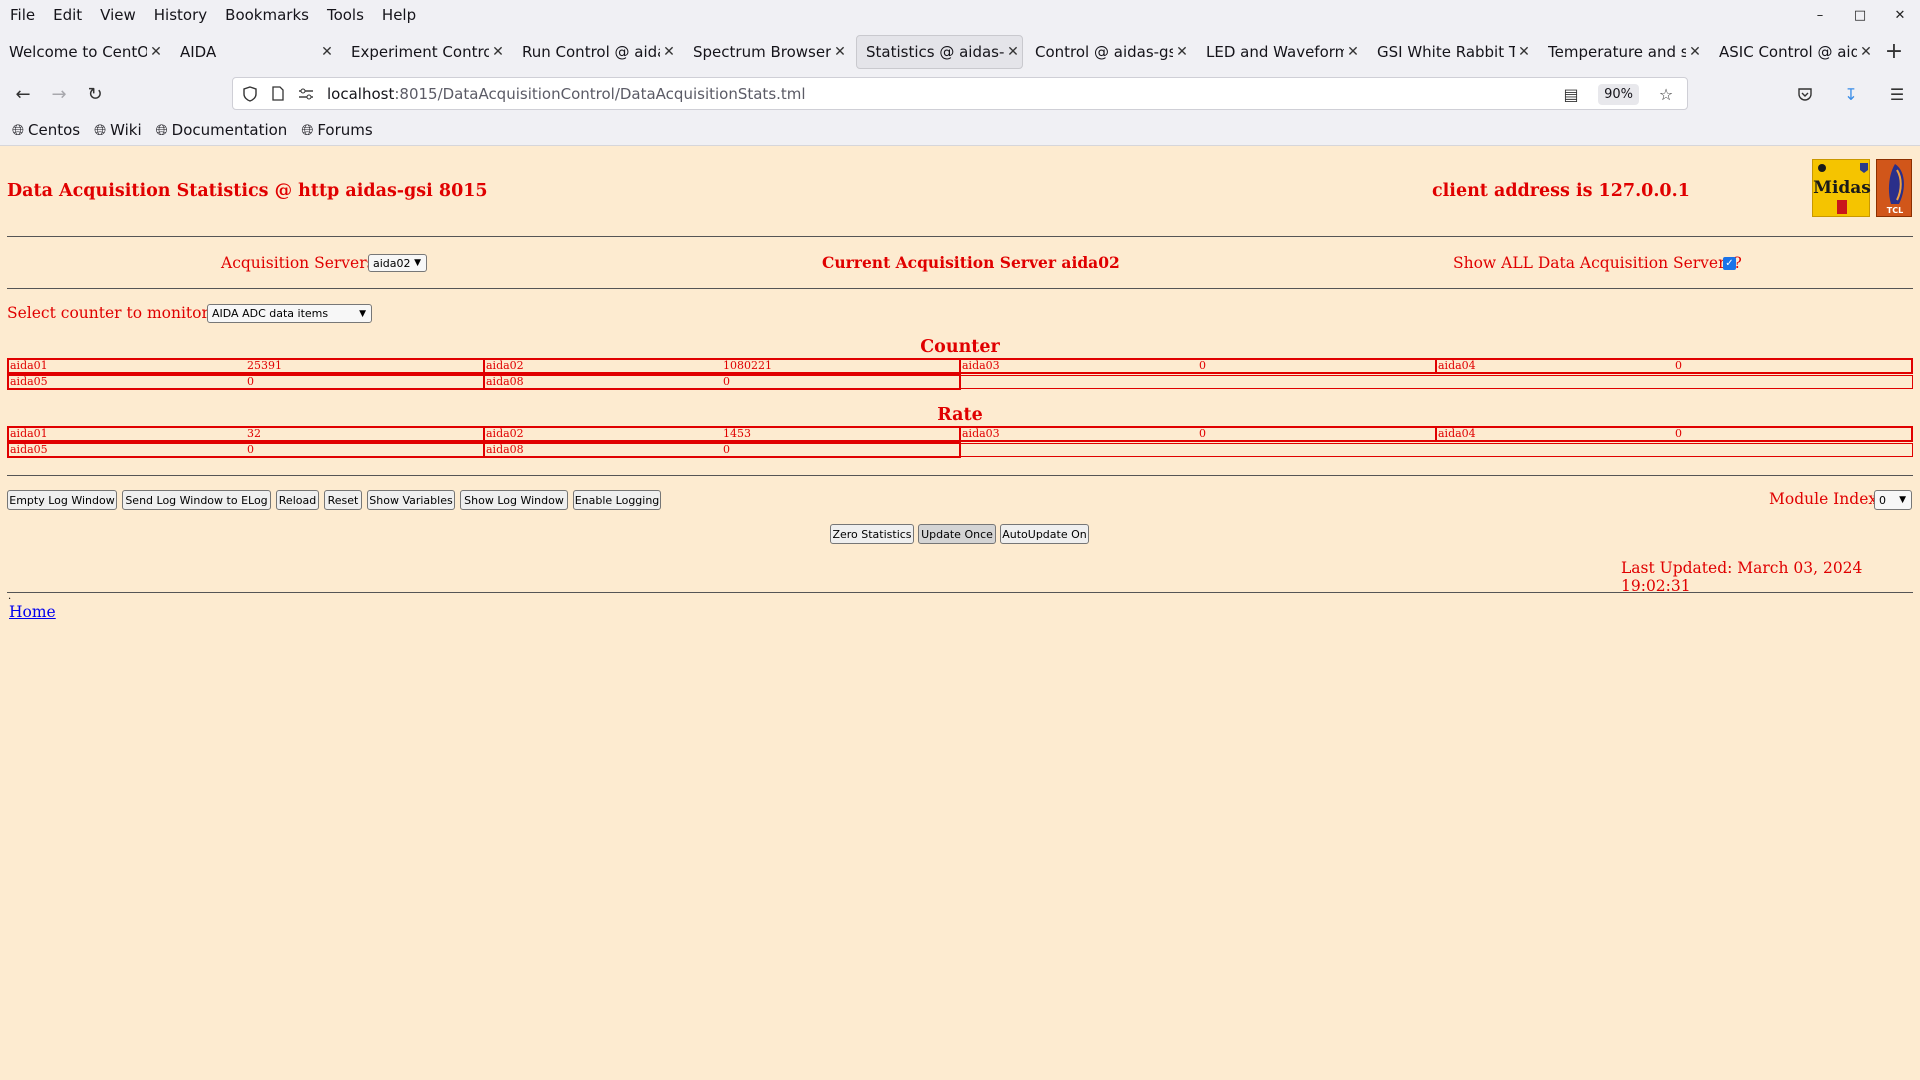 The image size is (1920, 1080). What do you see at coordinates (95, 94) in the screenshot?
I see `reload-icon: ↻` at bounding box center [95, 94].